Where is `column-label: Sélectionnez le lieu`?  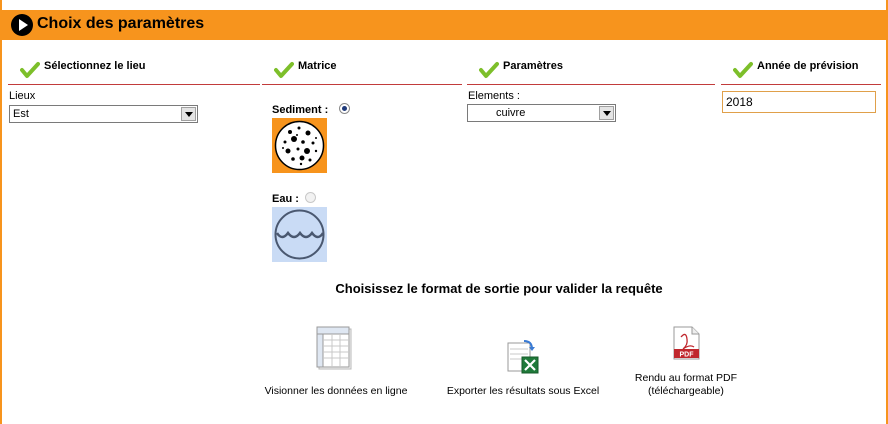
column-label: Sélectionnez le lieu is located at coordinates (95, 66).